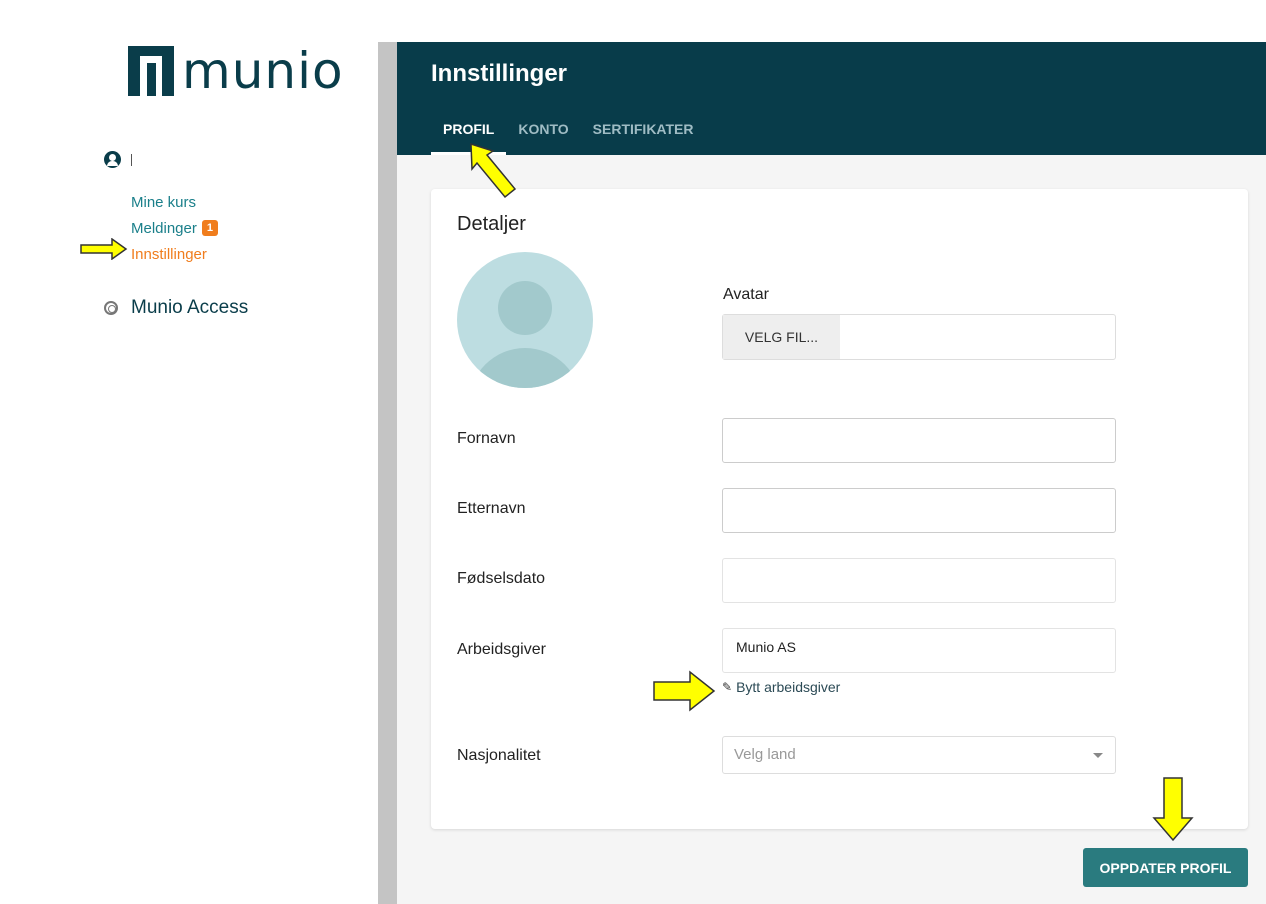 The height and width of the screenshot is (904, 1266). I want to click on page-title: Innstillinger, so click(499, 73).